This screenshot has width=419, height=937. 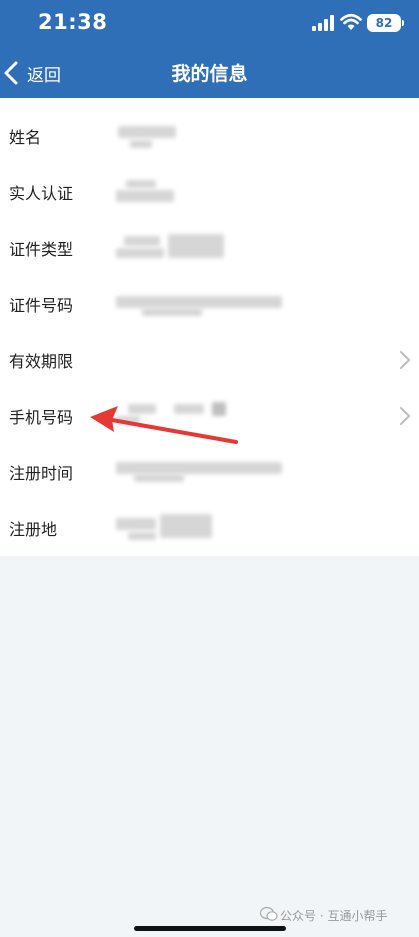 I want to click on back-label: 返回, so click(x=44, y=76).